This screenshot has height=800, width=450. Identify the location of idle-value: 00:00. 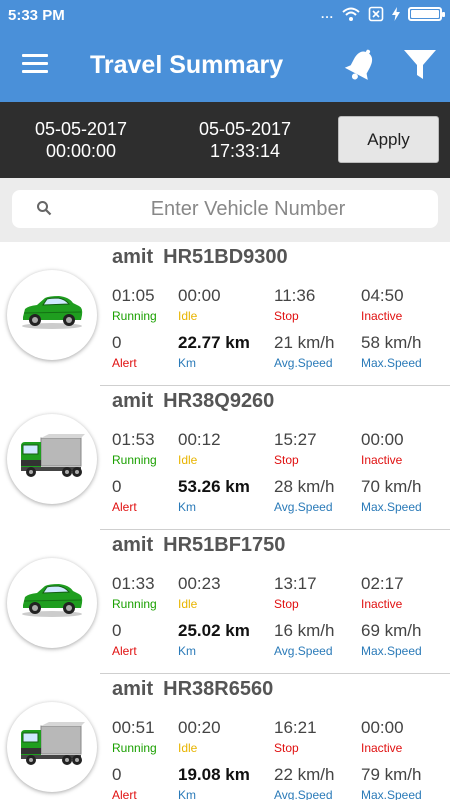
(199, 295).